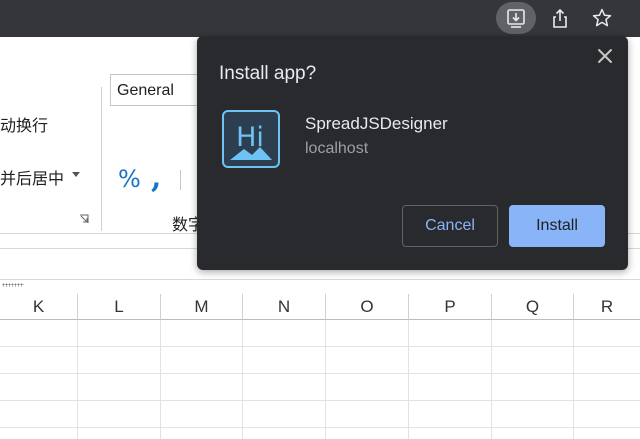 The image size is (640, 439). What do you see at coordinates (320, 279) in the screenshot?
I see `formula-bar-bottom` at bounding box center [320, 279].